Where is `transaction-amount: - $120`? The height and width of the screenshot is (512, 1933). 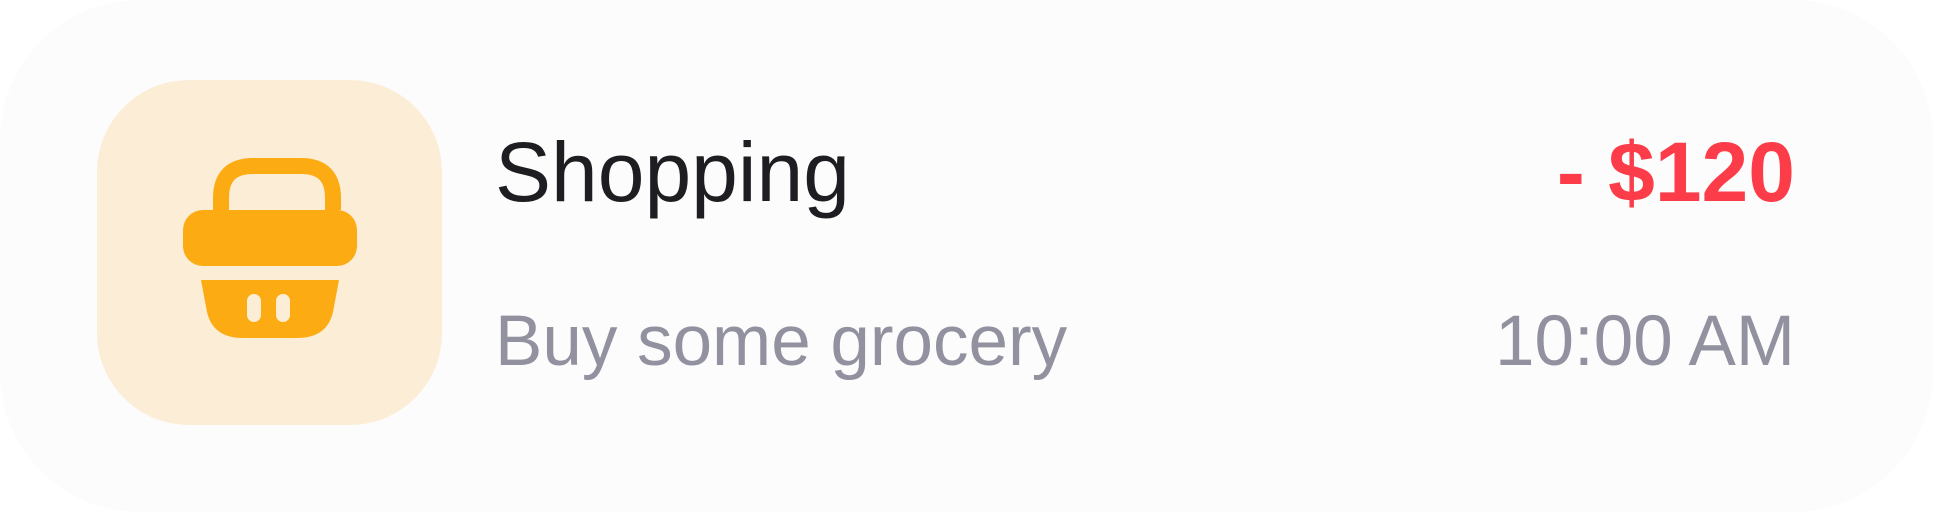
transaction-amount: - $120 is located at coordinates (1675, 172).